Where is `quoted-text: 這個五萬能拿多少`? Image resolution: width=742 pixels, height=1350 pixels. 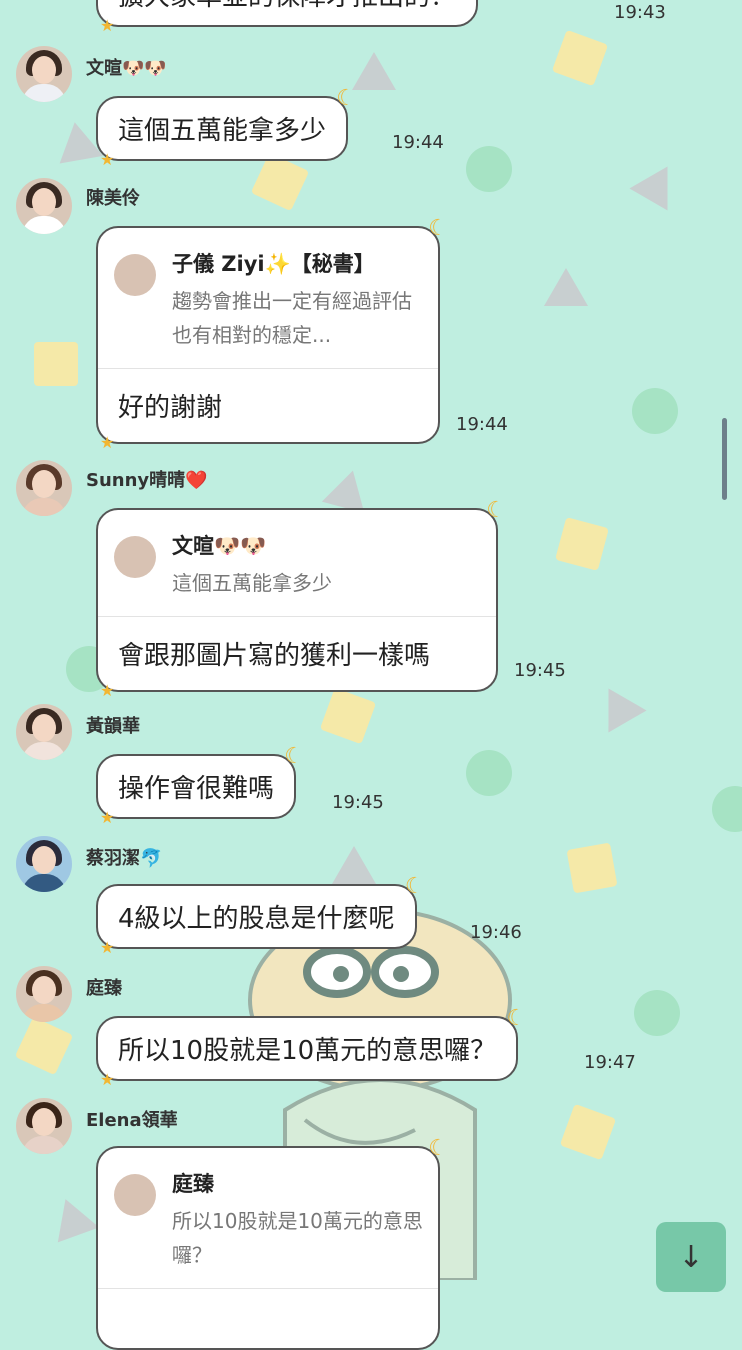
quoted-text: 這個五萬能拿多少 is located at coordinates (252, 583).